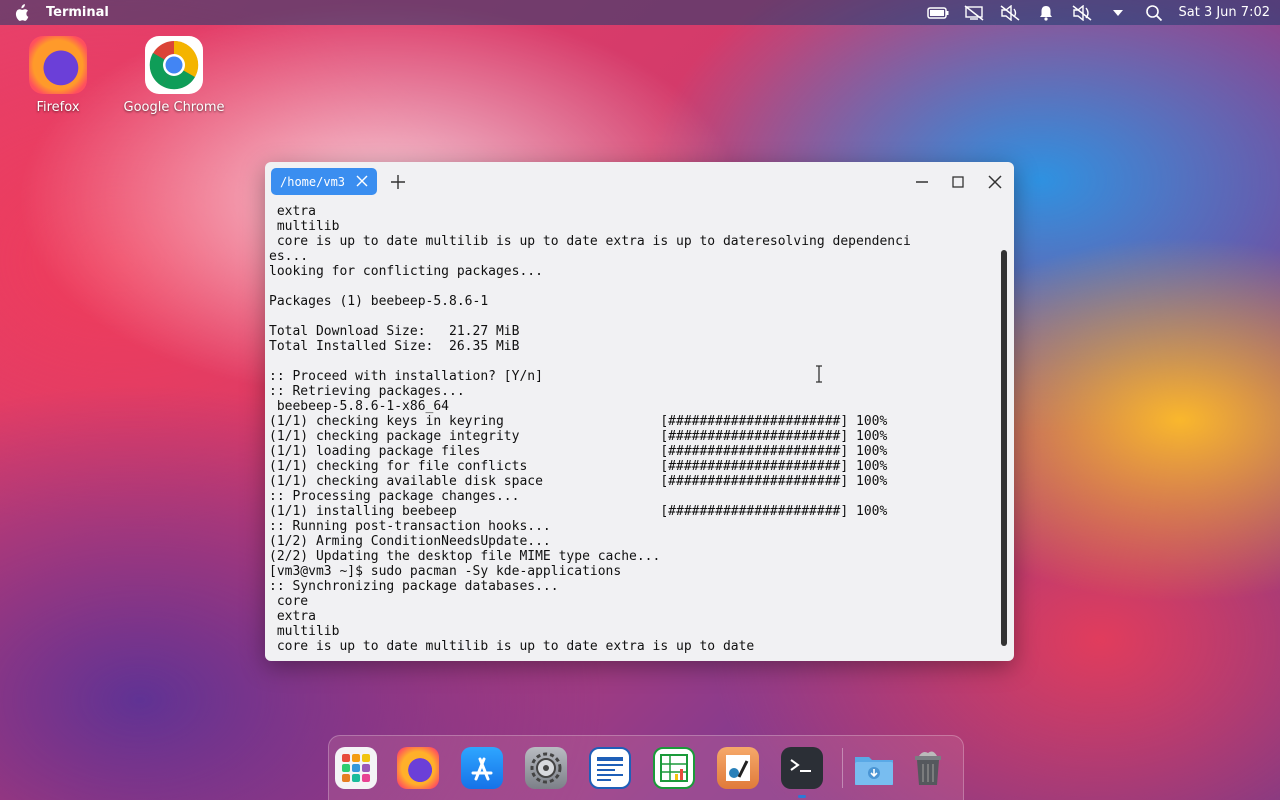 The width and height of the screenshot is (1280, 800). What do you see at coordinates (1010, 13) in the screenshot?
I see `volume-muted-icon` at bounding box center [1010, 13].